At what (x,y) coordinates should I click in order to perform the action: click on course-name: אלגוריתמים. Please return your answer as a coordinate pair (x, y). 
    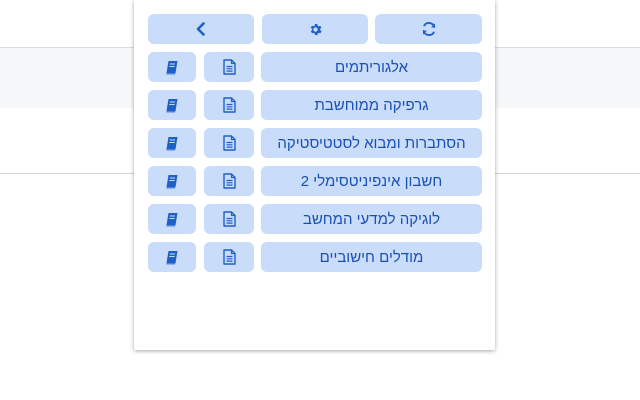
    Looking at the image, I should click on (371, 67).